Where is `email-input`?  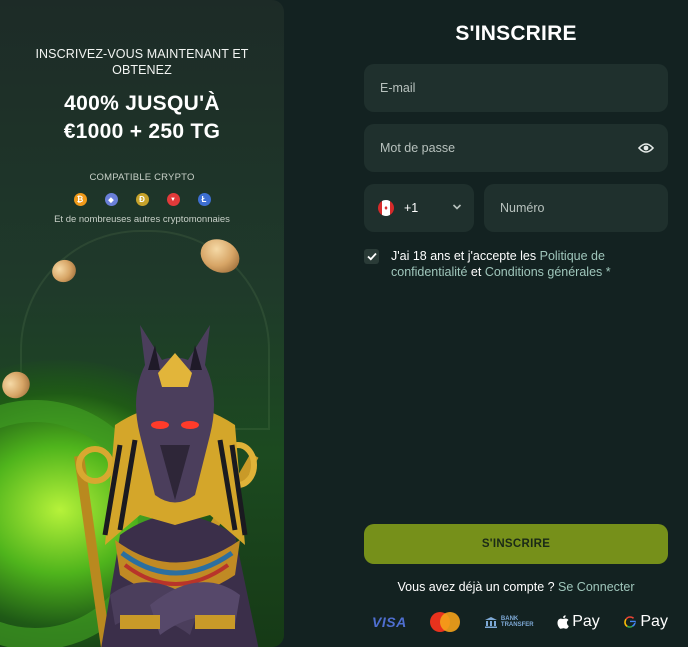
email-input is located at coordinates (516, 88).